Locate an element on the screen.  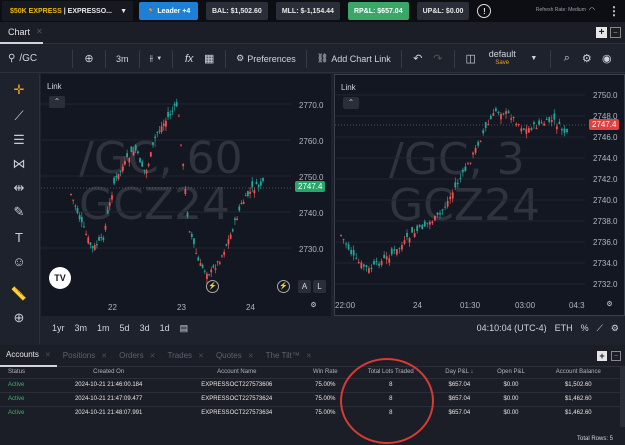
ruler-icon: 📏 is located at coordinates (19, 294).